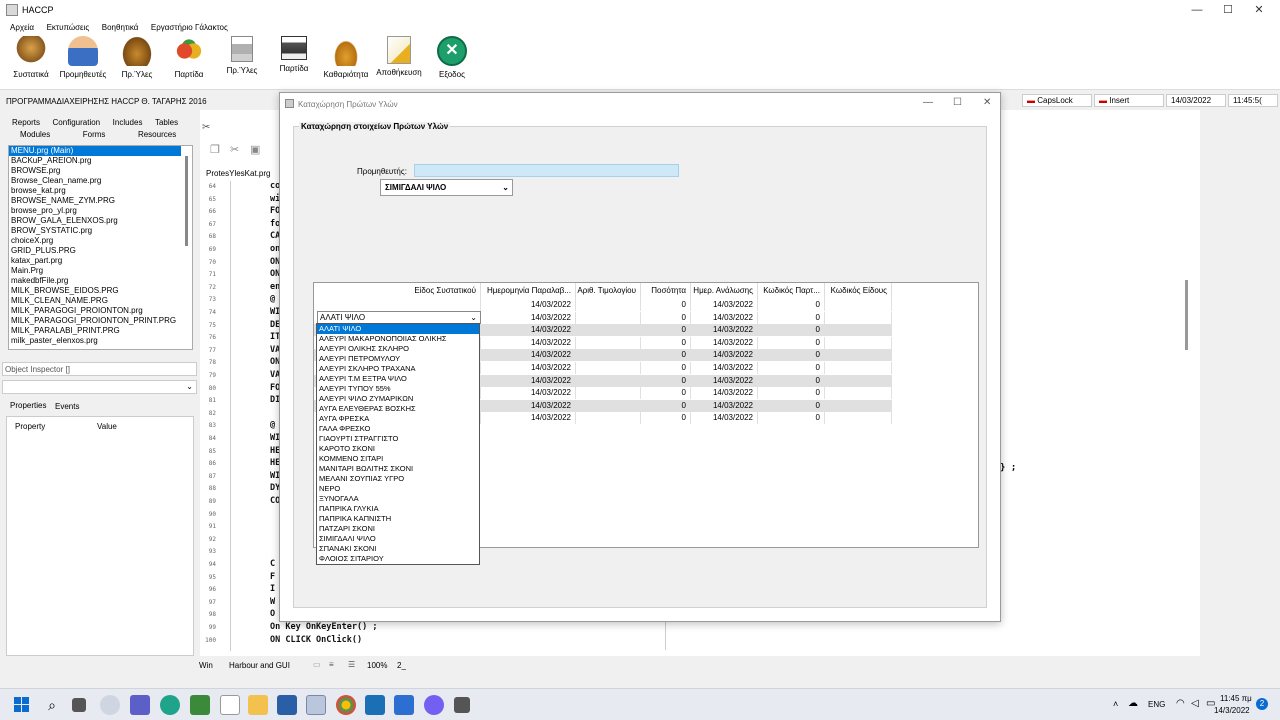 The width and height of the screenshot is (1280, 720). I want to click on paste-icon: ▣, so click(255, 149).